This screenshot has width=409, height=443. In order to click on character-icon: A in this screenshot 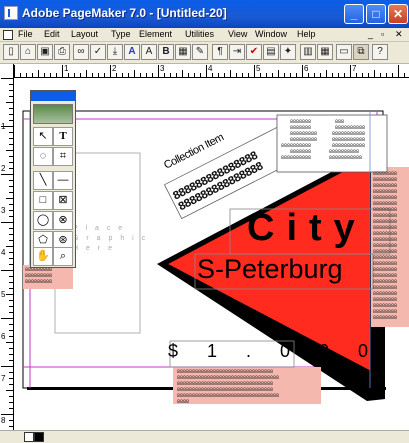, I will do `click(132, 52)`.